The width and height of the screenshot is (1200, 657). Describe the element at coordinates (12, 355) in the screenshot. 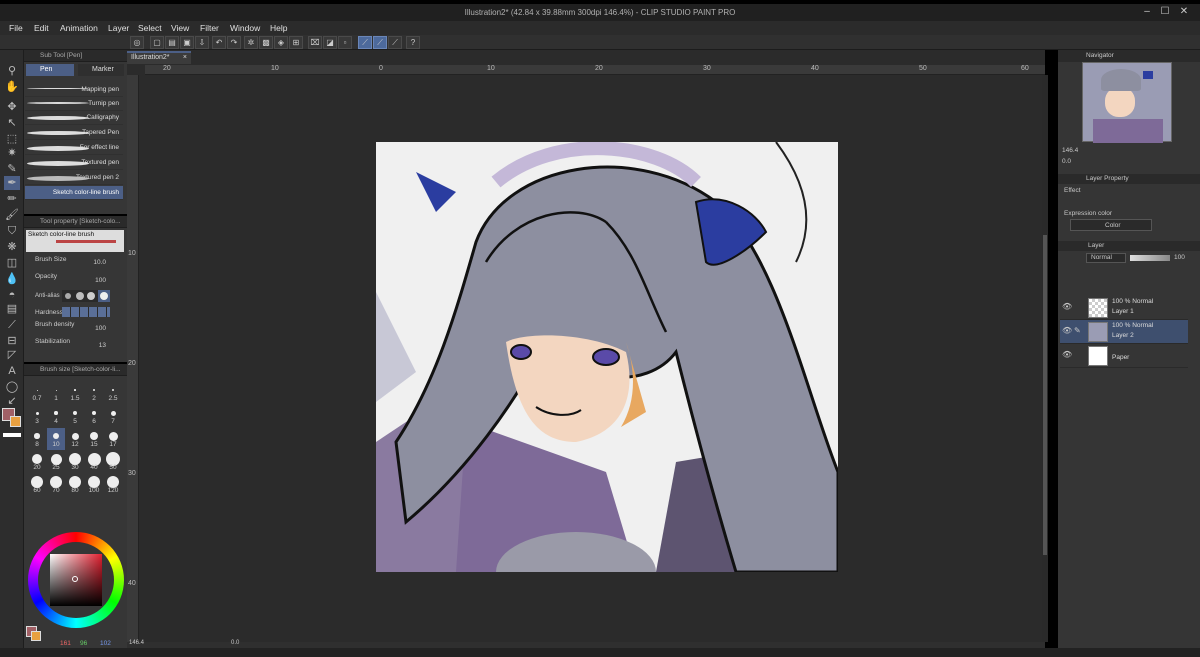

I see `ruler-icon: ◸` at that location.